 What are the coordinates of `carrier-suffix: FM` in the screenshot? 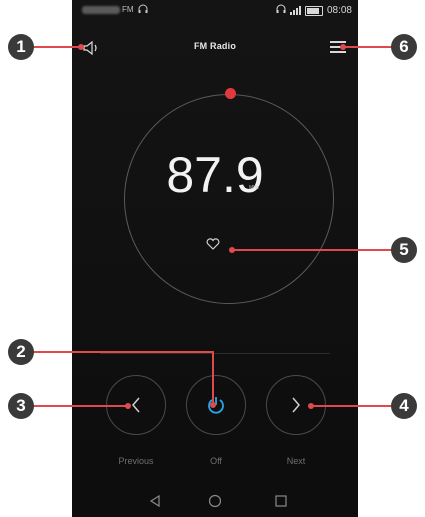 It's located at (128, 9).